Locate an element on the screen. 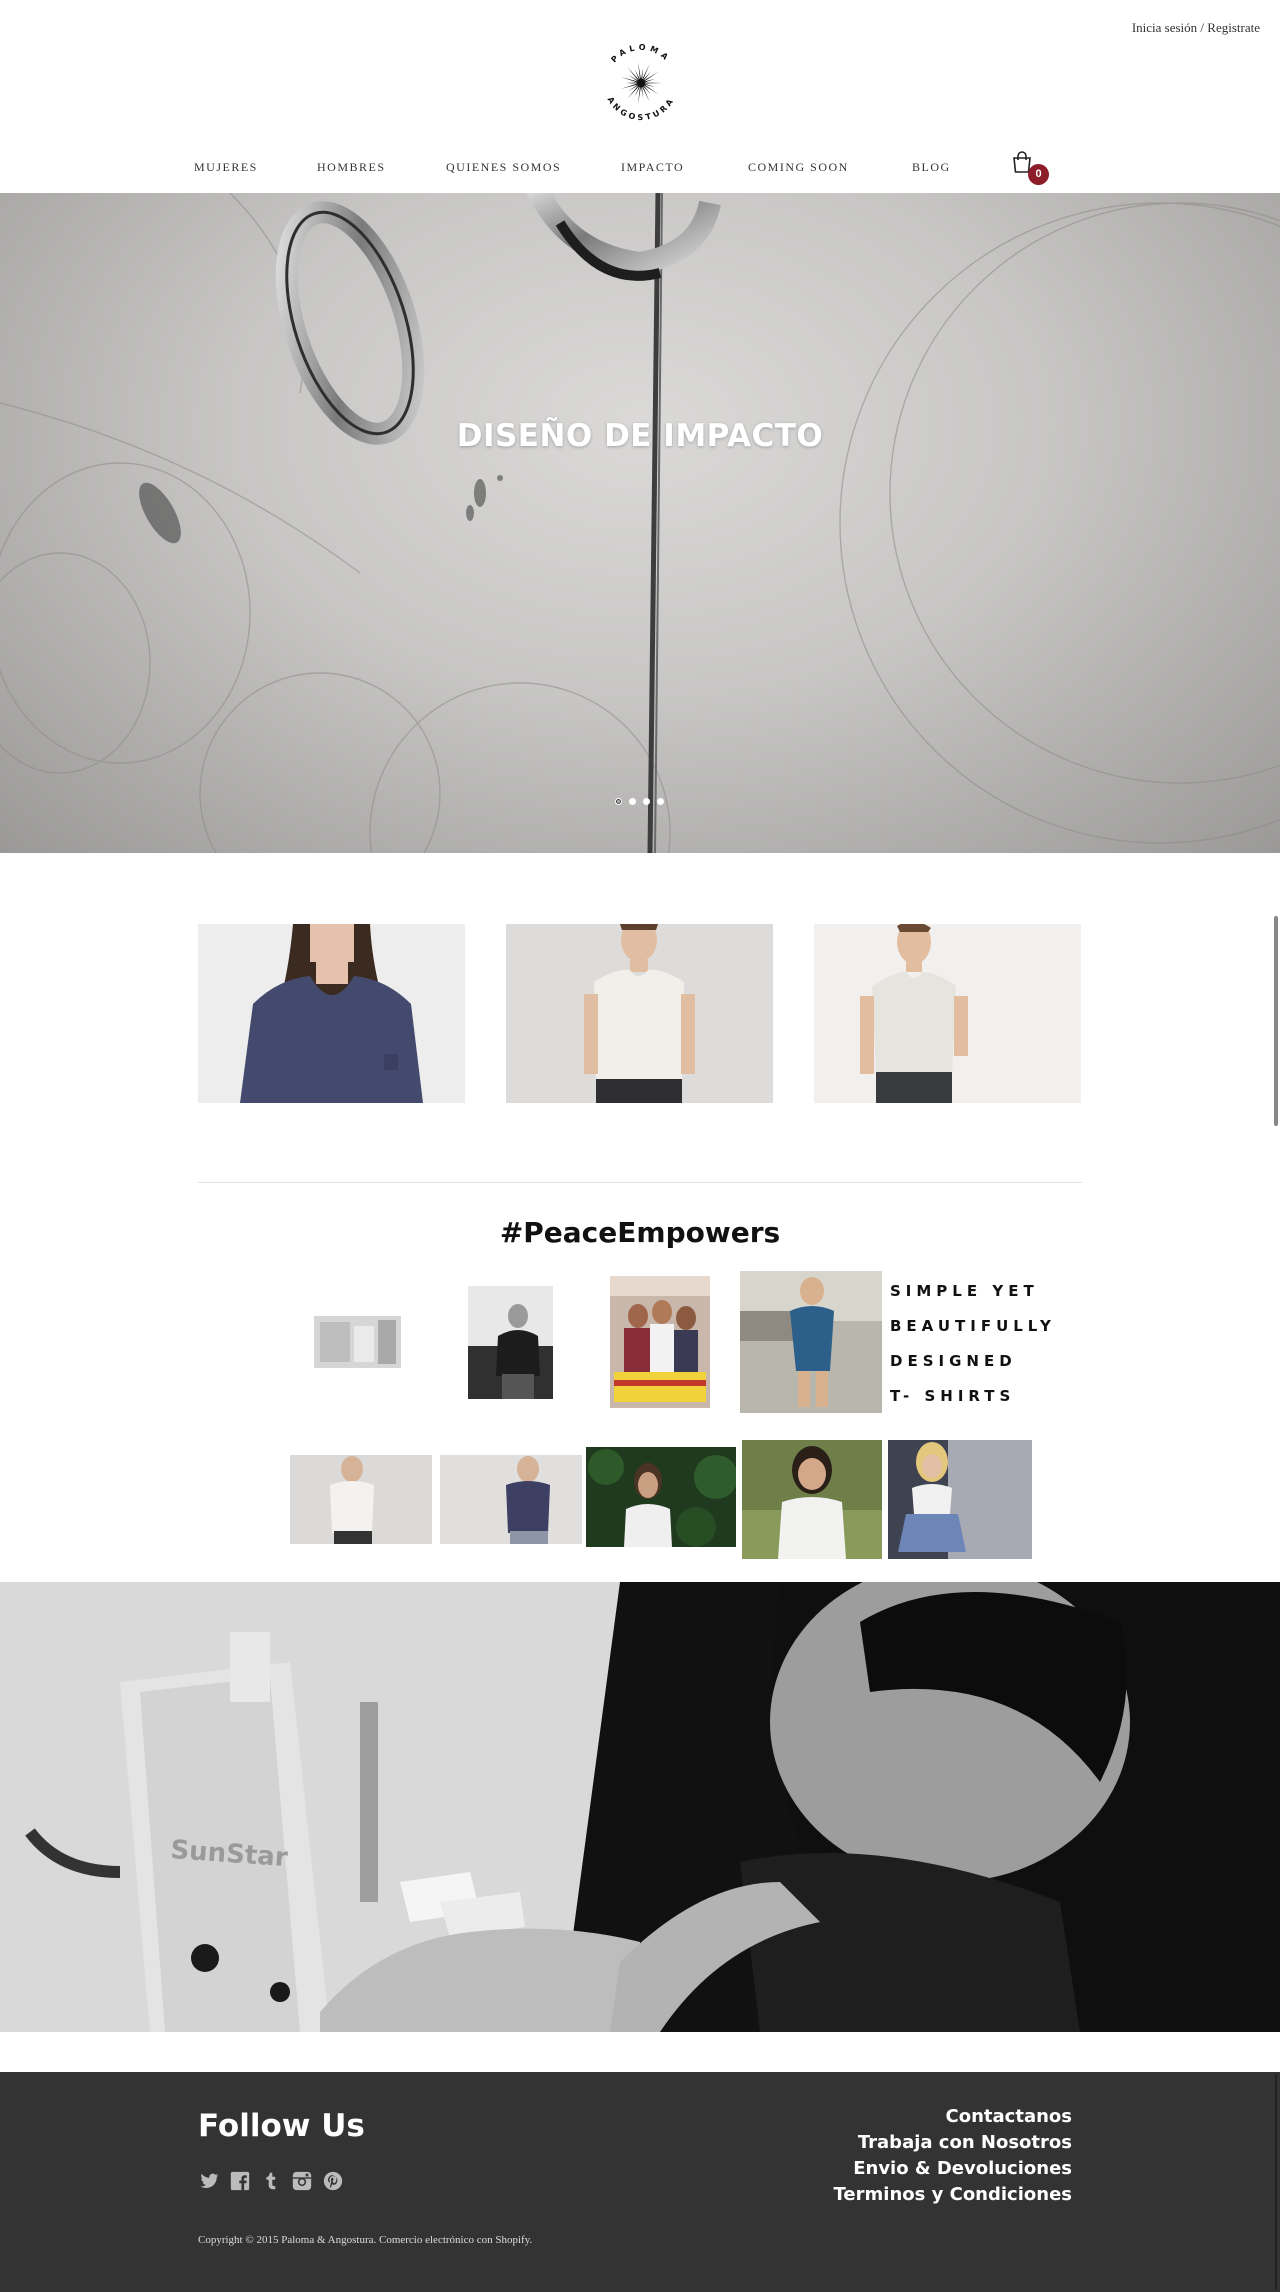  cart-button: 0 is located at coordinates (1030, 169).